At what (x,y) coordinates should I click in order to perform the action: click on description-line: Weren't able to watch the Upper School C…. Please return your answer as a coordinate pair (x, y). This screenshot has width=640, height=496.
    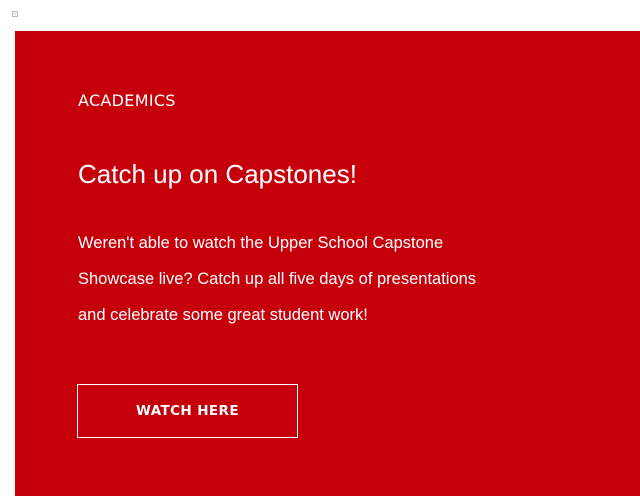
    Looking at the image, I should click on (261, 243).